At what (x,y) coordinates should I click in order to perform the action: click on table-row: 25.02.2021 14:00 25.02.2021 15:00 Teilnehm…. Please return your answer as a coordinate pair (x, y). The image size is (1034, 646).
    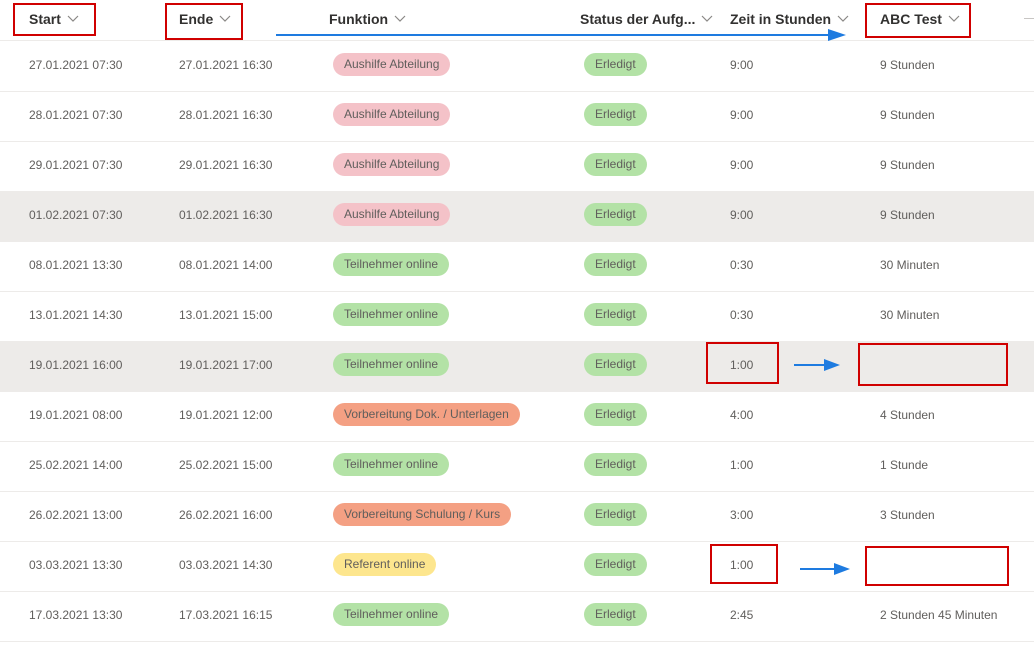
    Looking at the image, I should click on (517, 467).